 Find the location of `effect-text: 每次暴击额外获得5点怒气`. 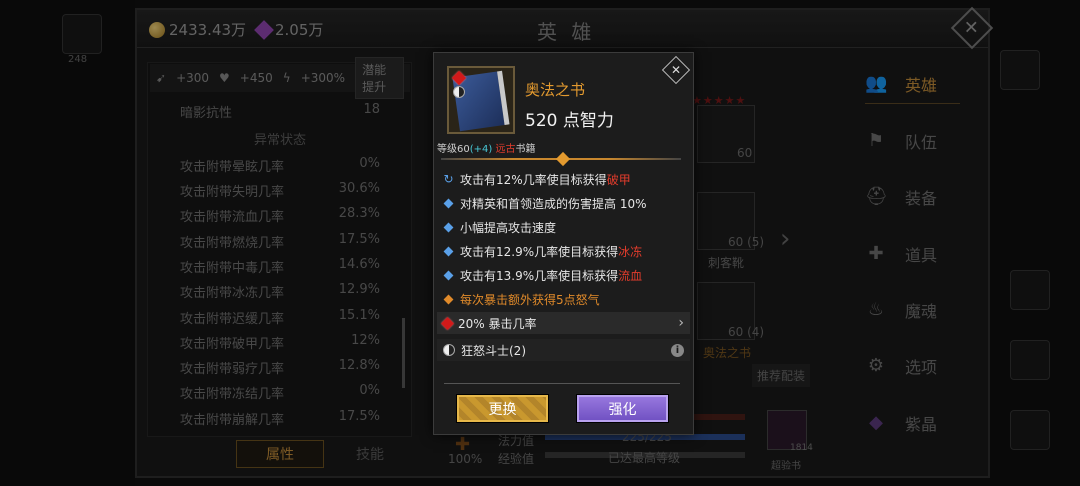

effect-text: 每次暴击额外获得5点怒气 is located at coordinates (530, 299).